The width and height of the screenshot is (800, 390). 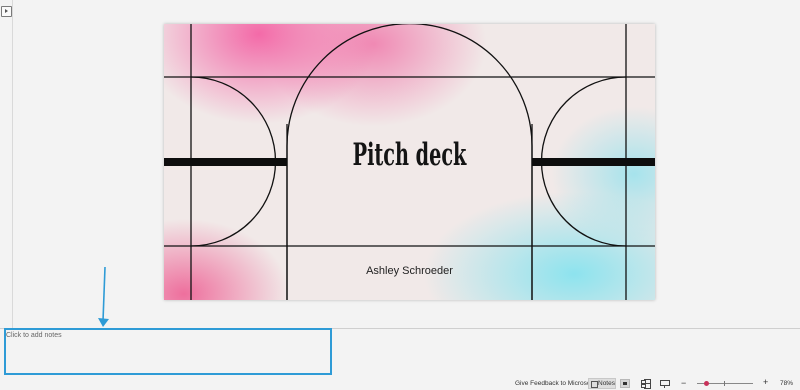 What do you see at coordinates (594, 384) in the screenshot?
I see `notes-icon` at bounding box center [594, 384].